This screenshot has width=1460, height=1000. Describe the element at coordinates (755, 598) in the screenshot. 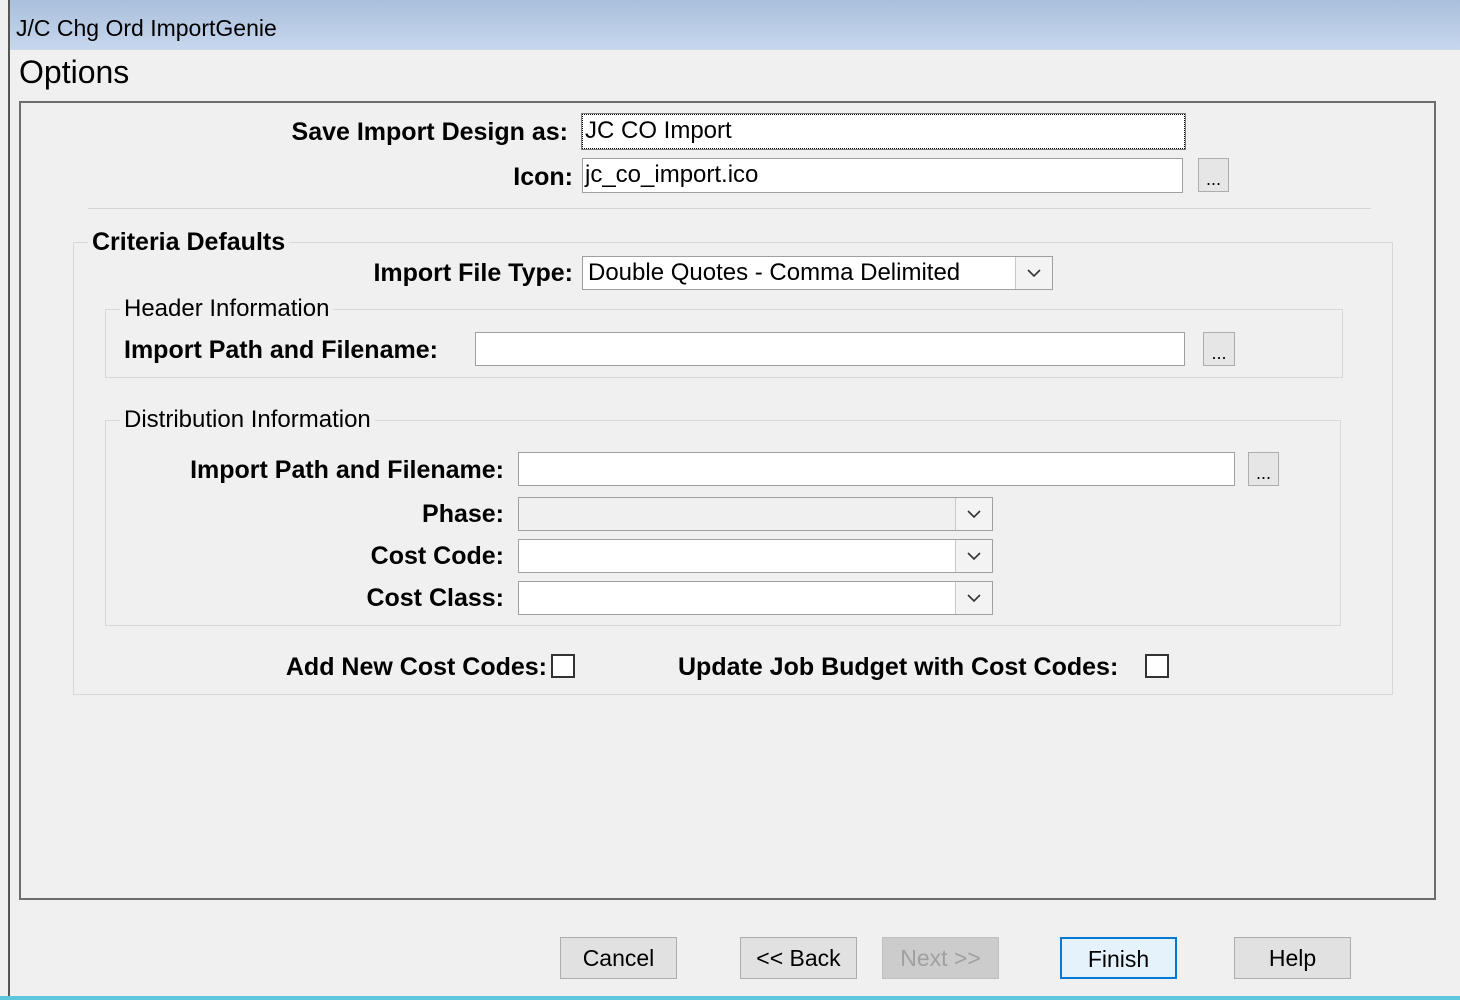

I see `cost-class-select` at that location.